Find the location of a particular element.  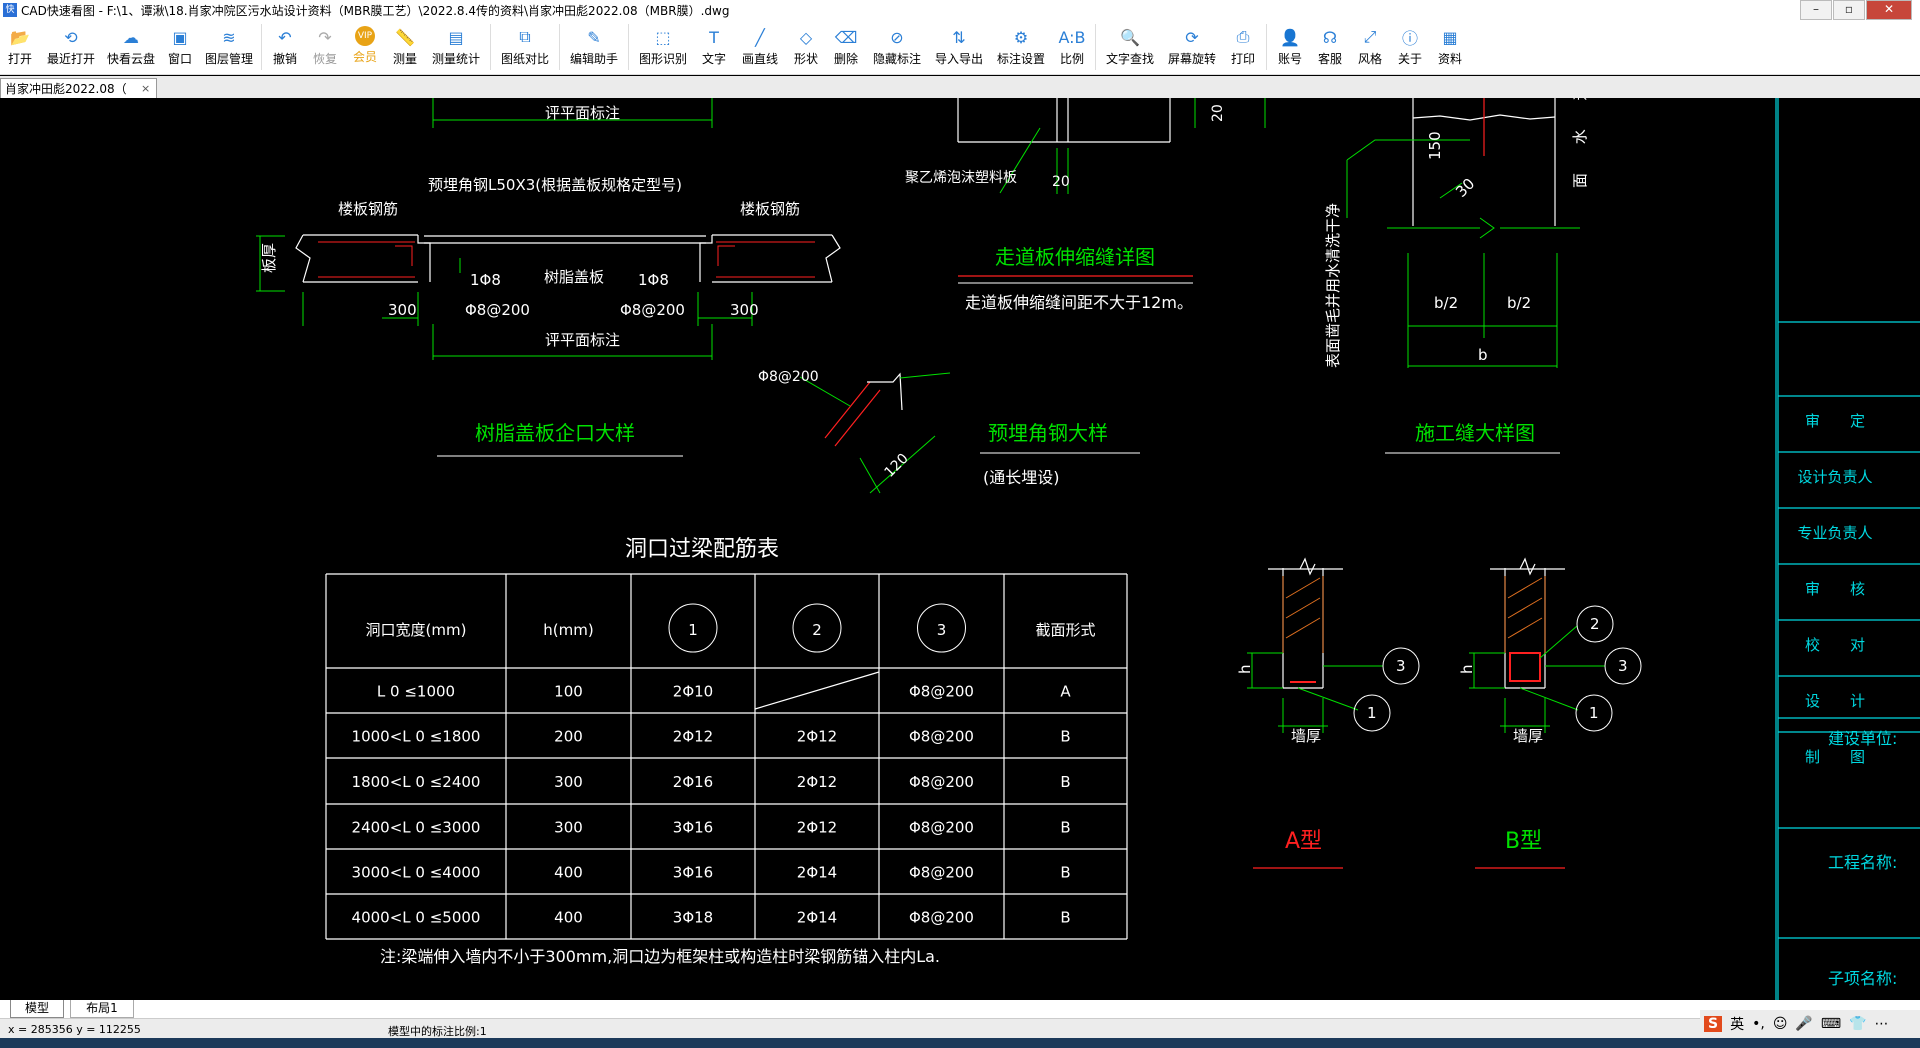

toolbar-button-annotation-settings: ⚙ 标注设置 is located at coordinates (1021, 47).